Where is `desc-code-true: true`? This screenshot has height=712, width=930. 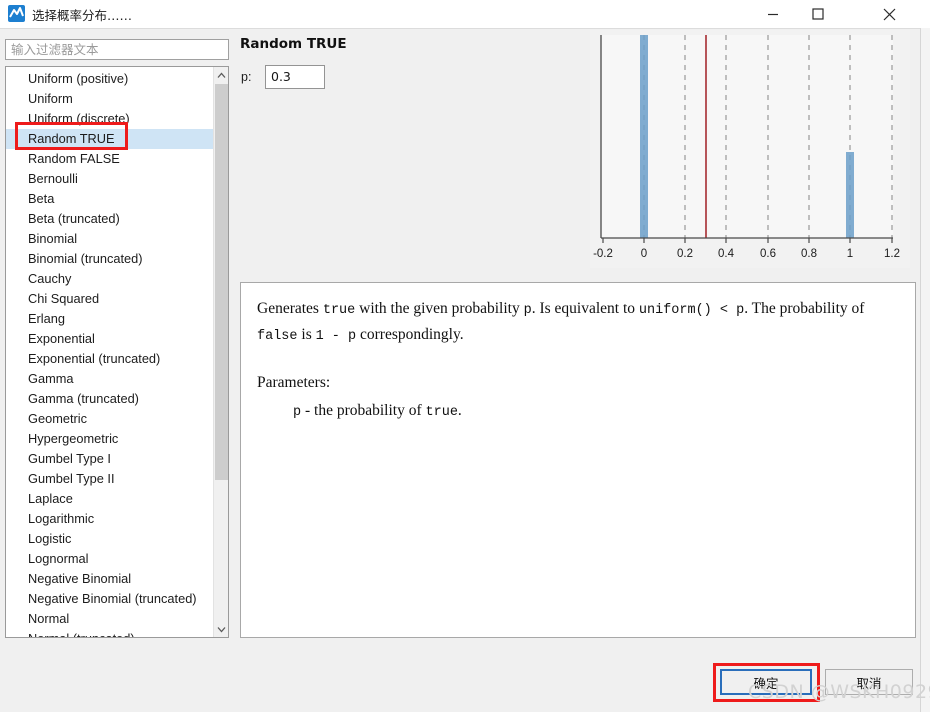 desc-code-true: true is located at coordinates (339, 310).